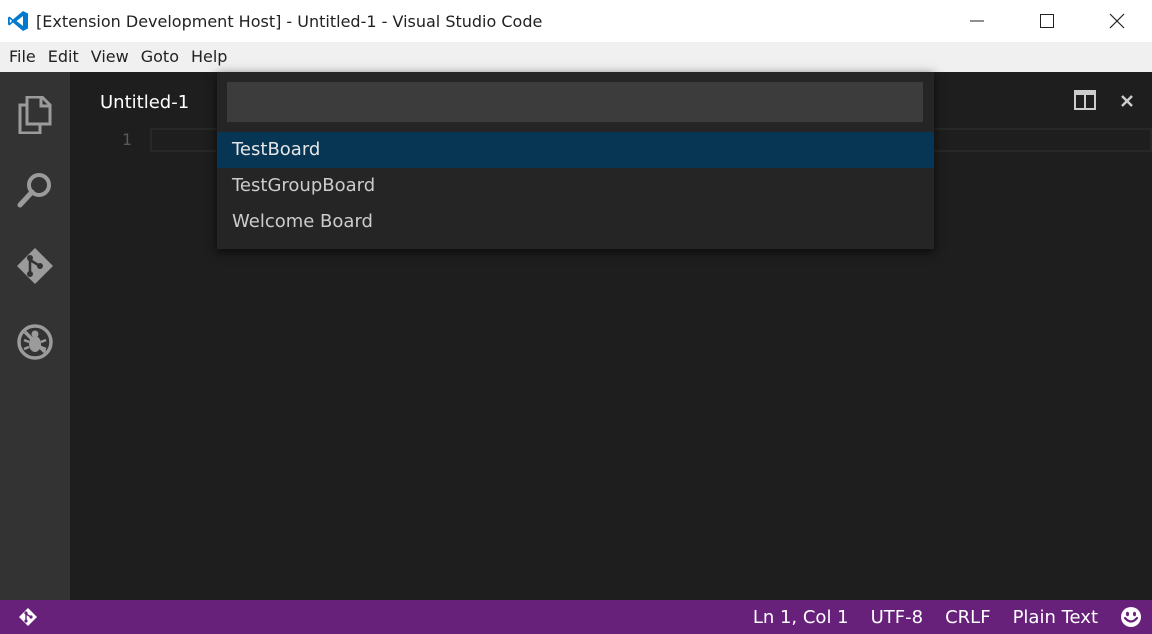  What do you see at coordinates (575, 222) in the screenshot?
I see `quick-pick-item-welcome-board: Welcome Board` at bounding box center [575, 222].